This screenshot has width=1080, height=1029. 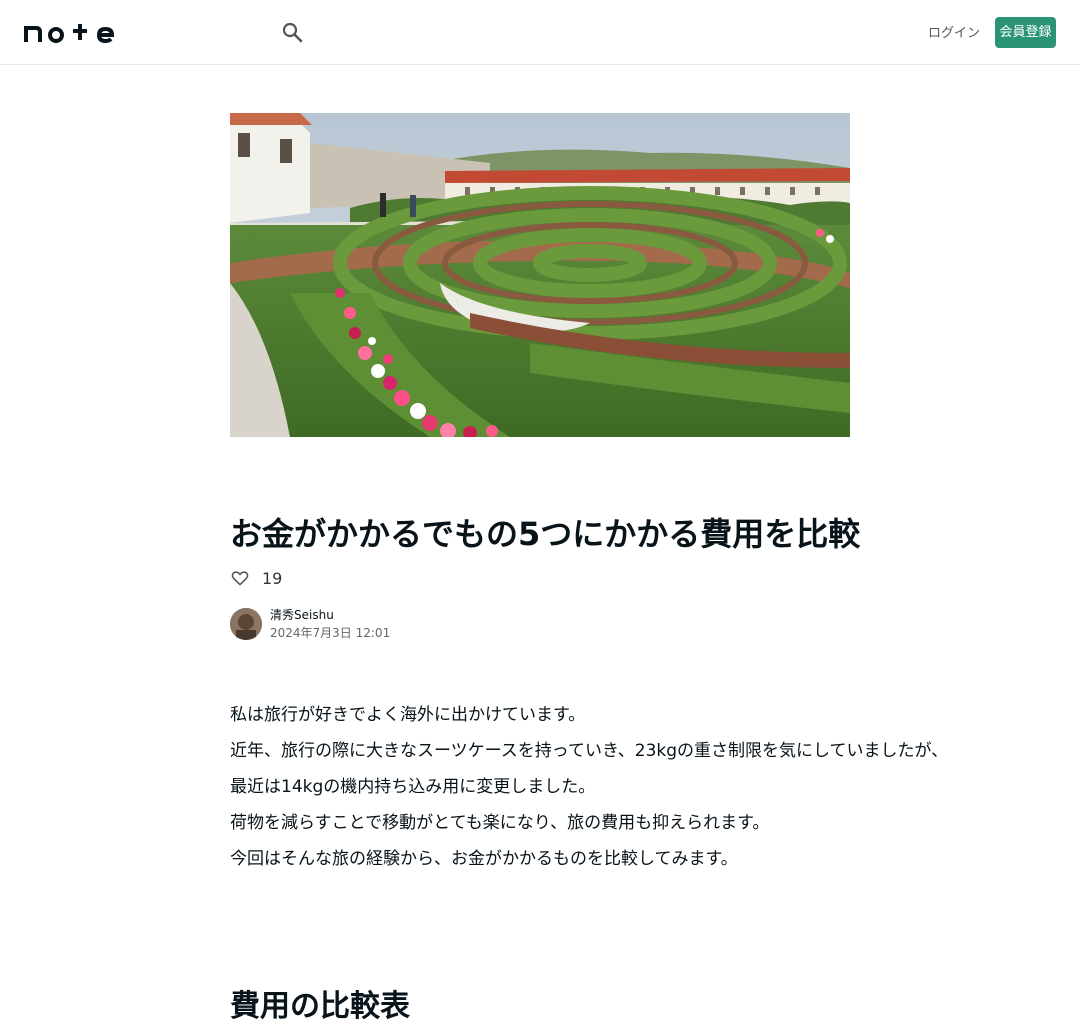 I want to click on search-icon, so click(x=292, y=32).